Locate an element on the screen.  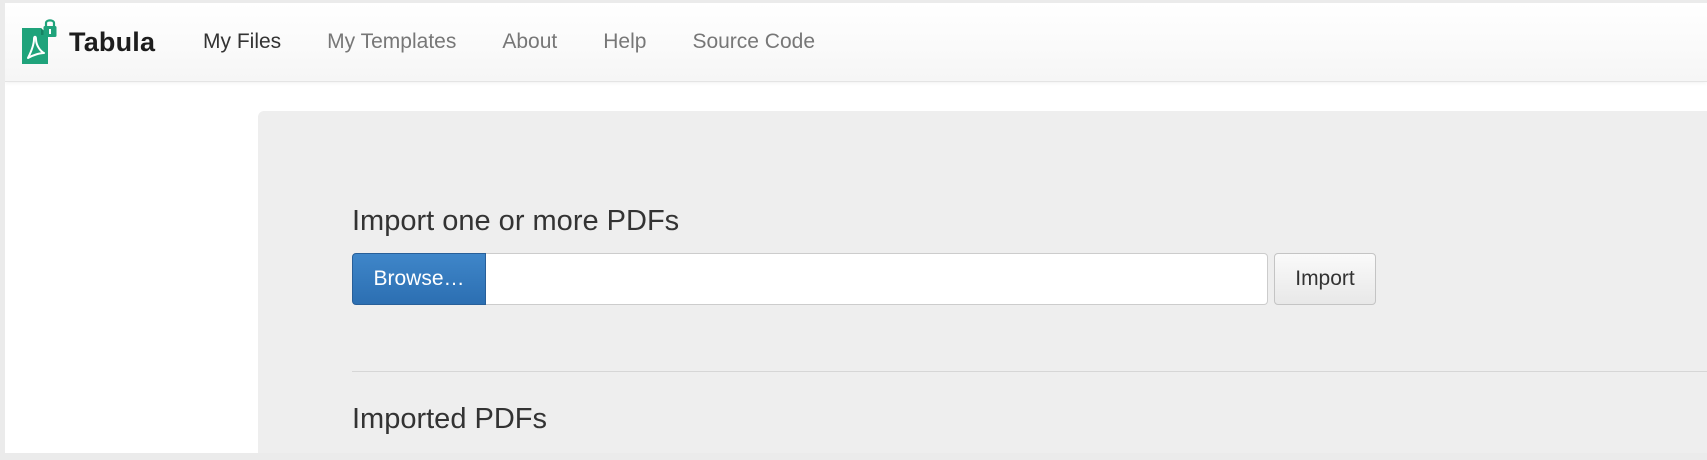
nav-source-code: Source Code is located at coordinates (753, 42).